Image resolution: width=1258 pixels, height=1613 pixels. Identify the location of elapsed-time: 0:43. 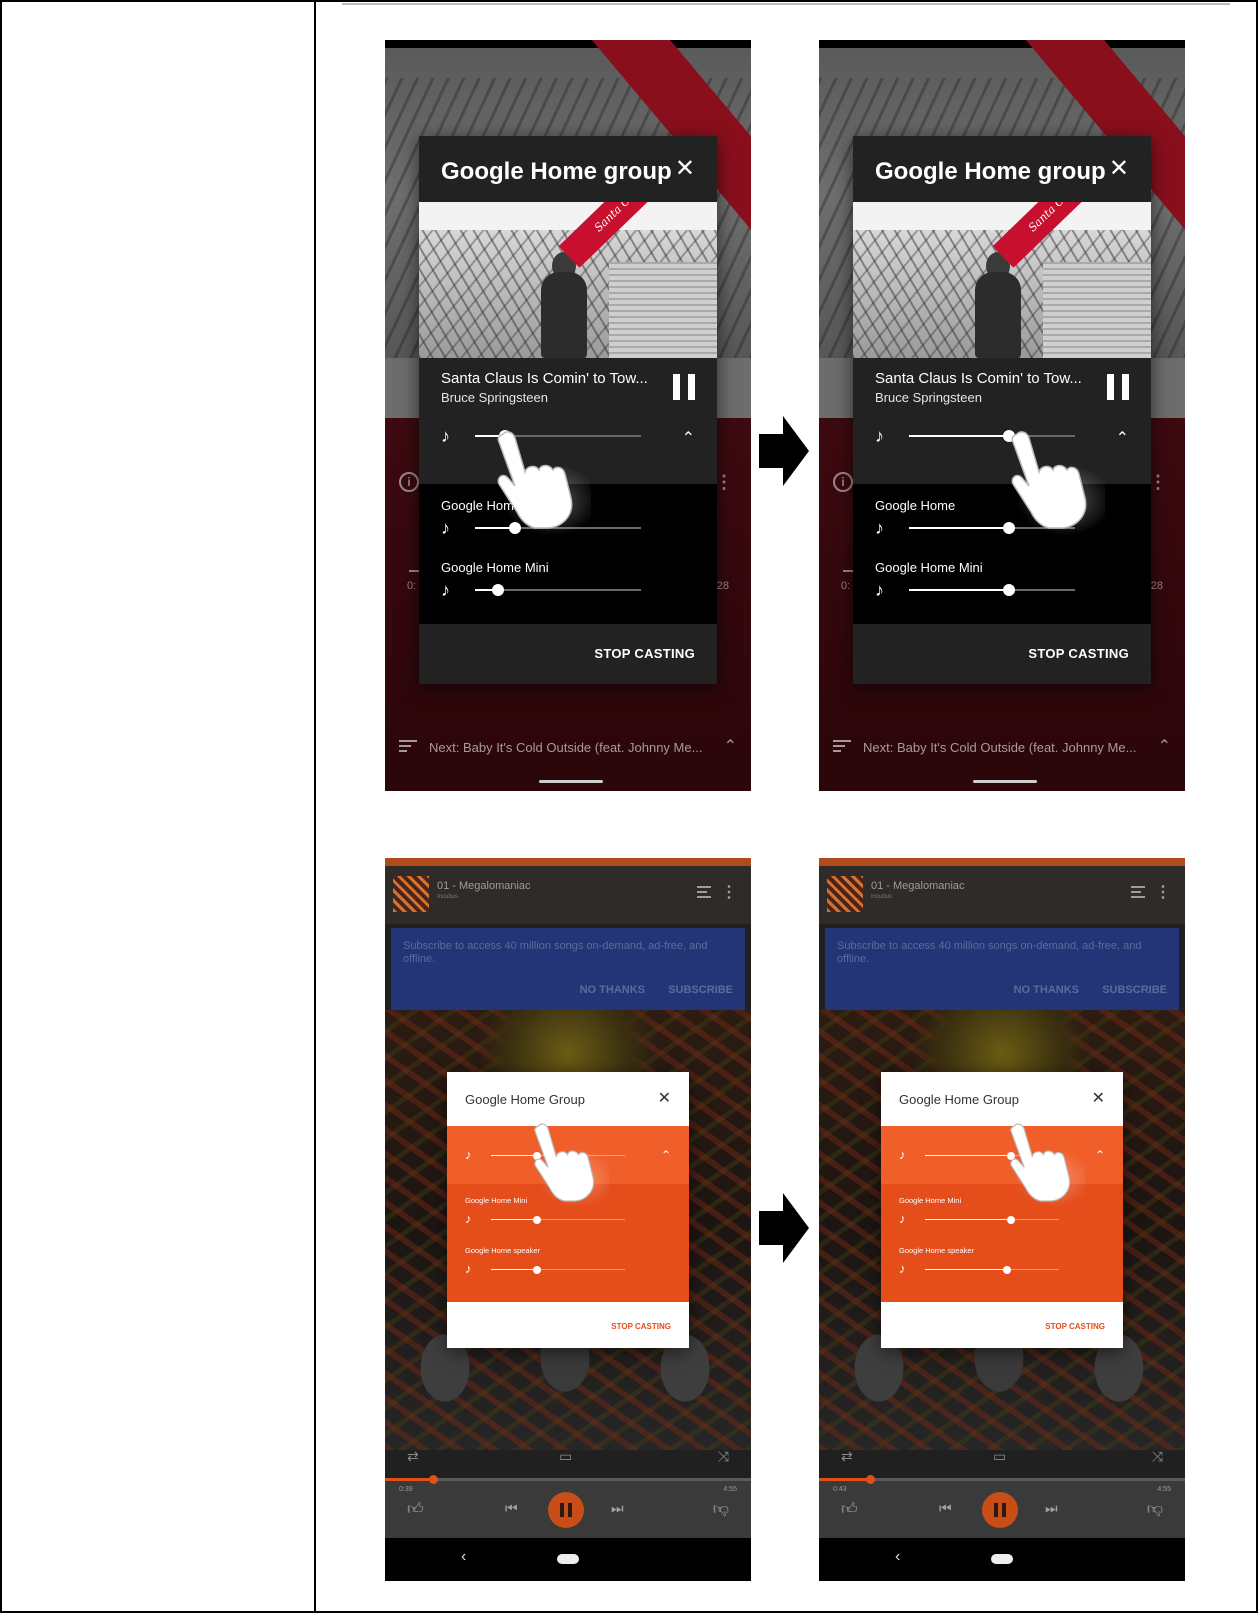
(840, 1489).